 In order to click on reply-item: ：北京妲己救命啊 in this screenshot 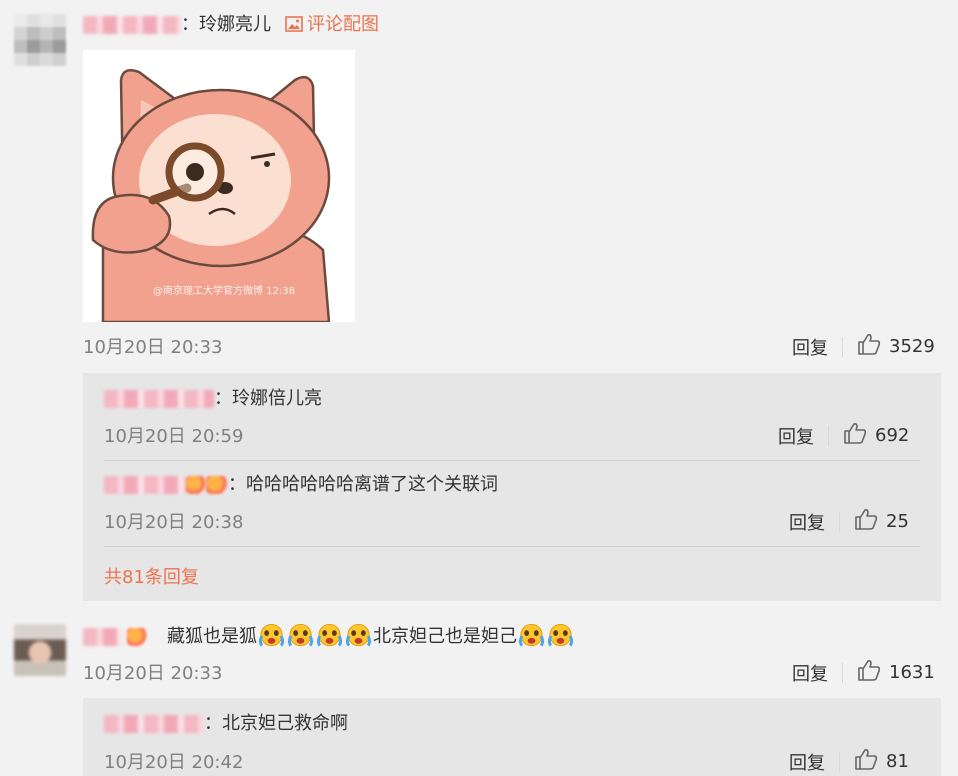, I will do `click(226, 724)`.